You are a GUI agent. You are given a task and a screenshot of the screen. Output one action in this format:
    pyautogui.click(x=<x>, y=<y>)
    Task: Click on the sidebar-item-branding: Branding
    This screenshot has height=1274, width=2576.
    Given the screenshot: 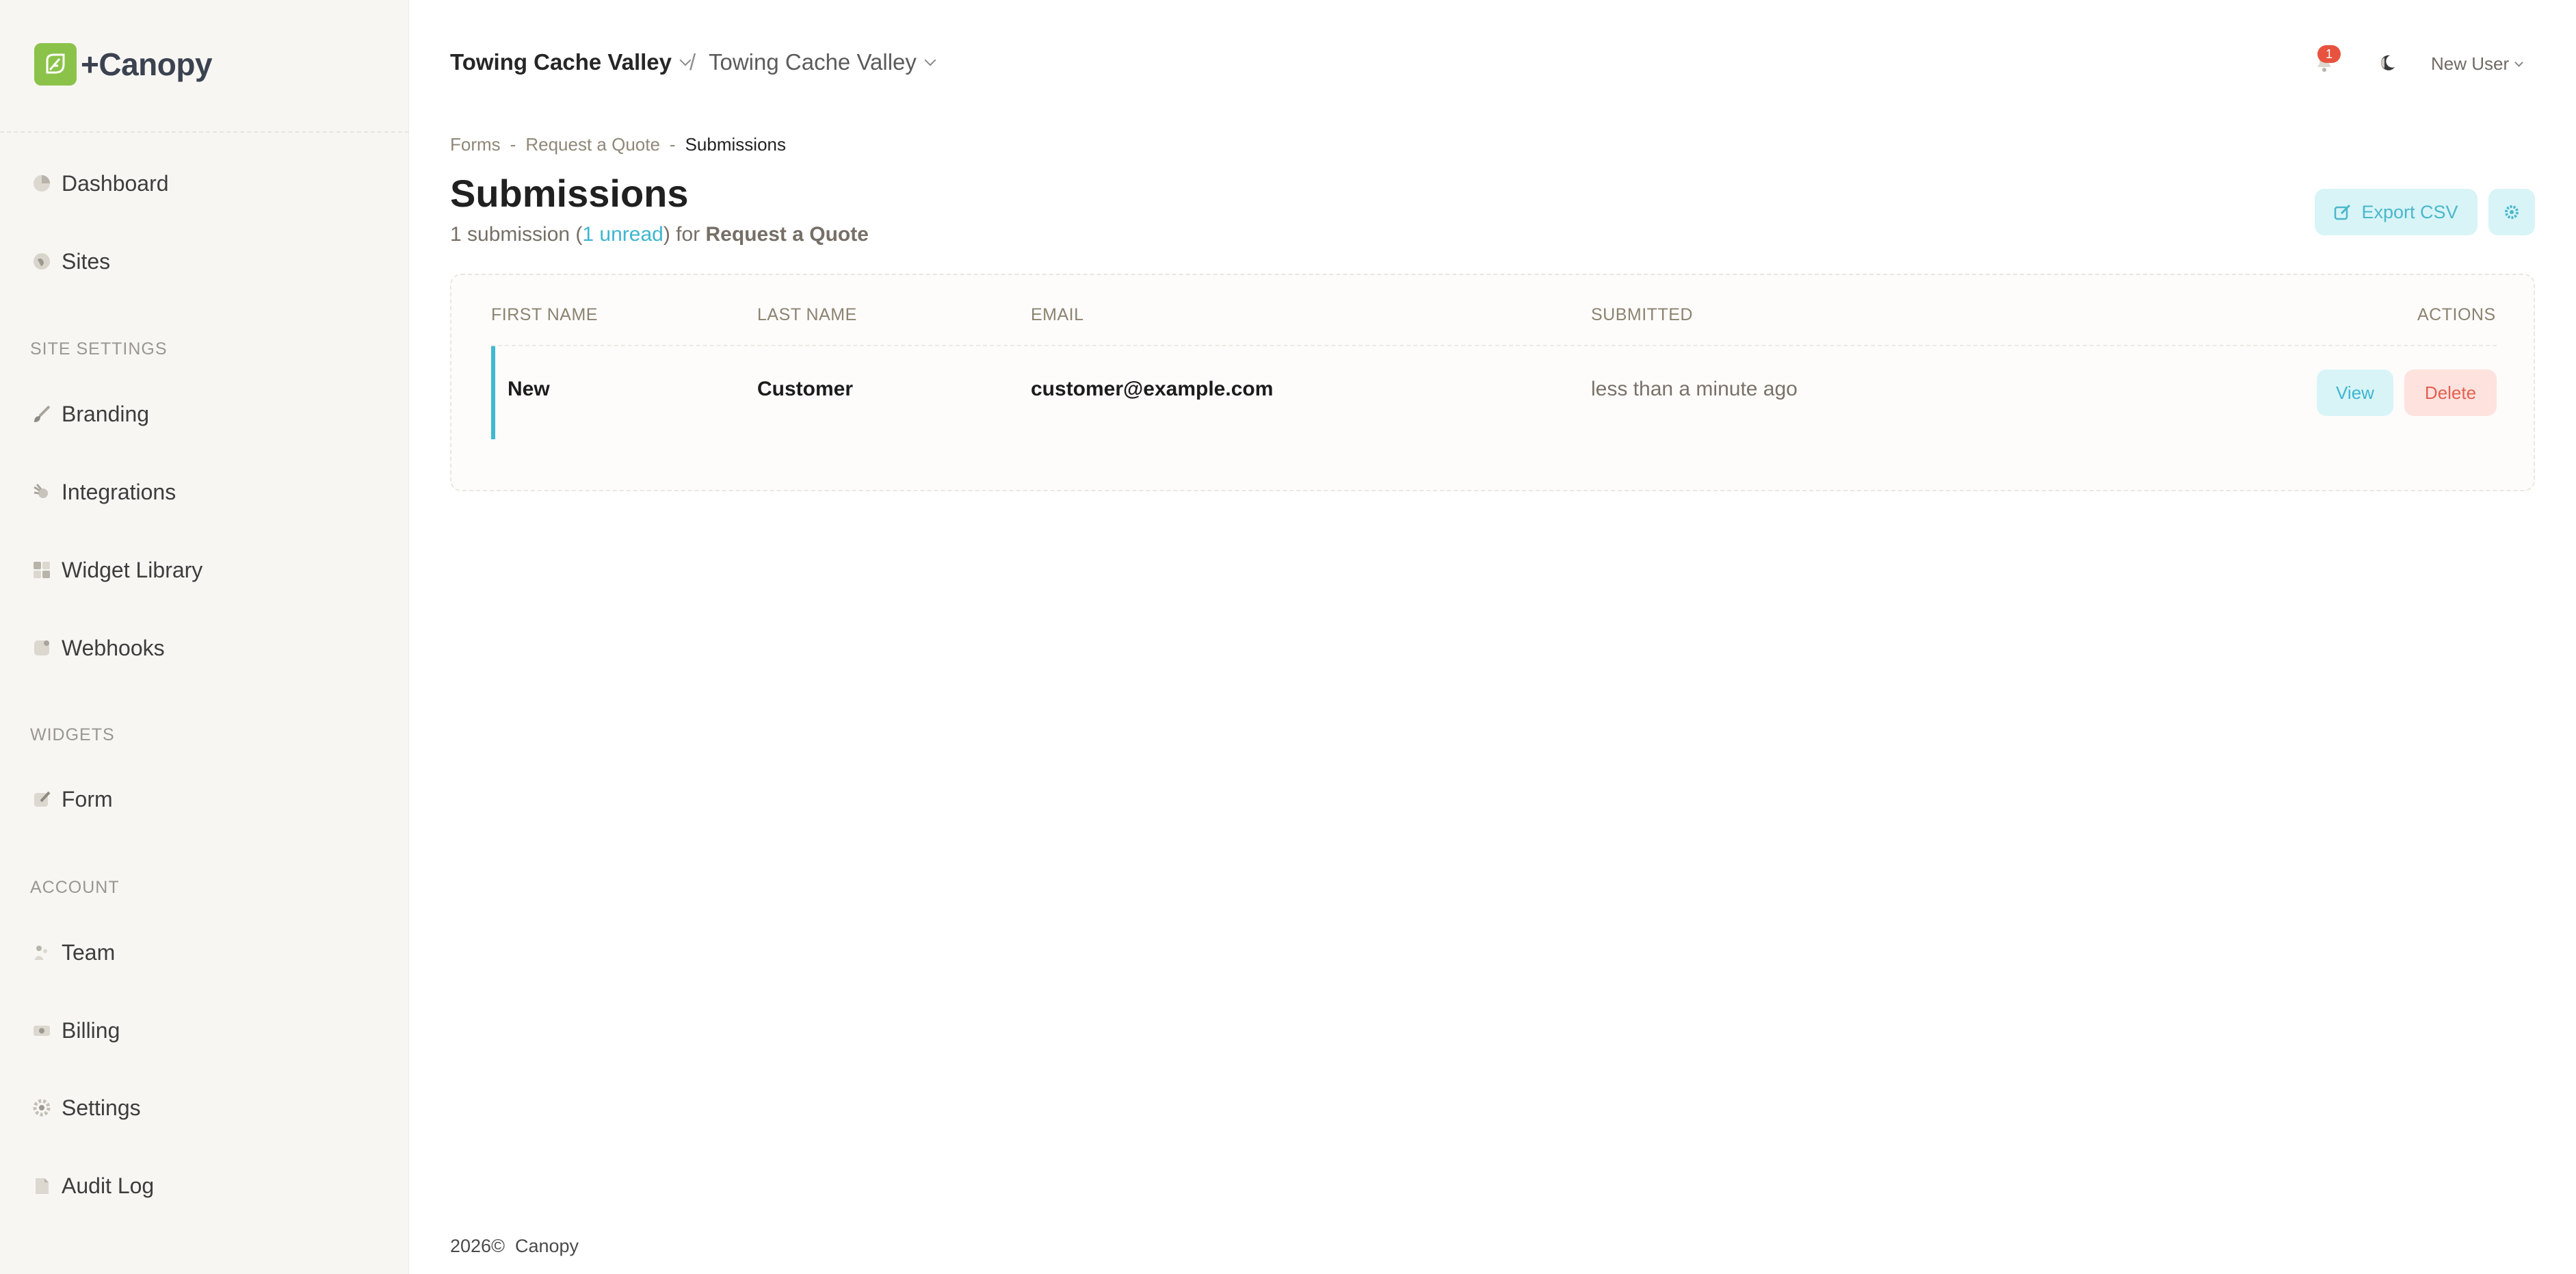 What is the action you would take?
    pyautogui.click(x=89, y=413)
    